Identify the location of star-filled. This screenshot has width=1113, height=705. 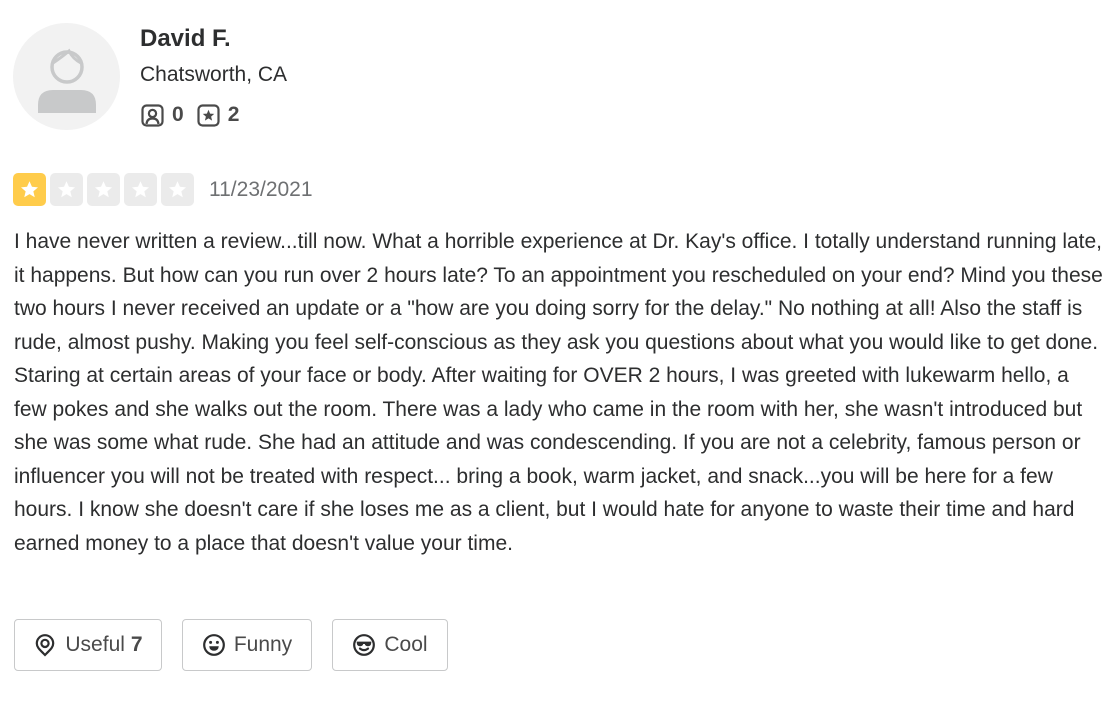
(29, 189).